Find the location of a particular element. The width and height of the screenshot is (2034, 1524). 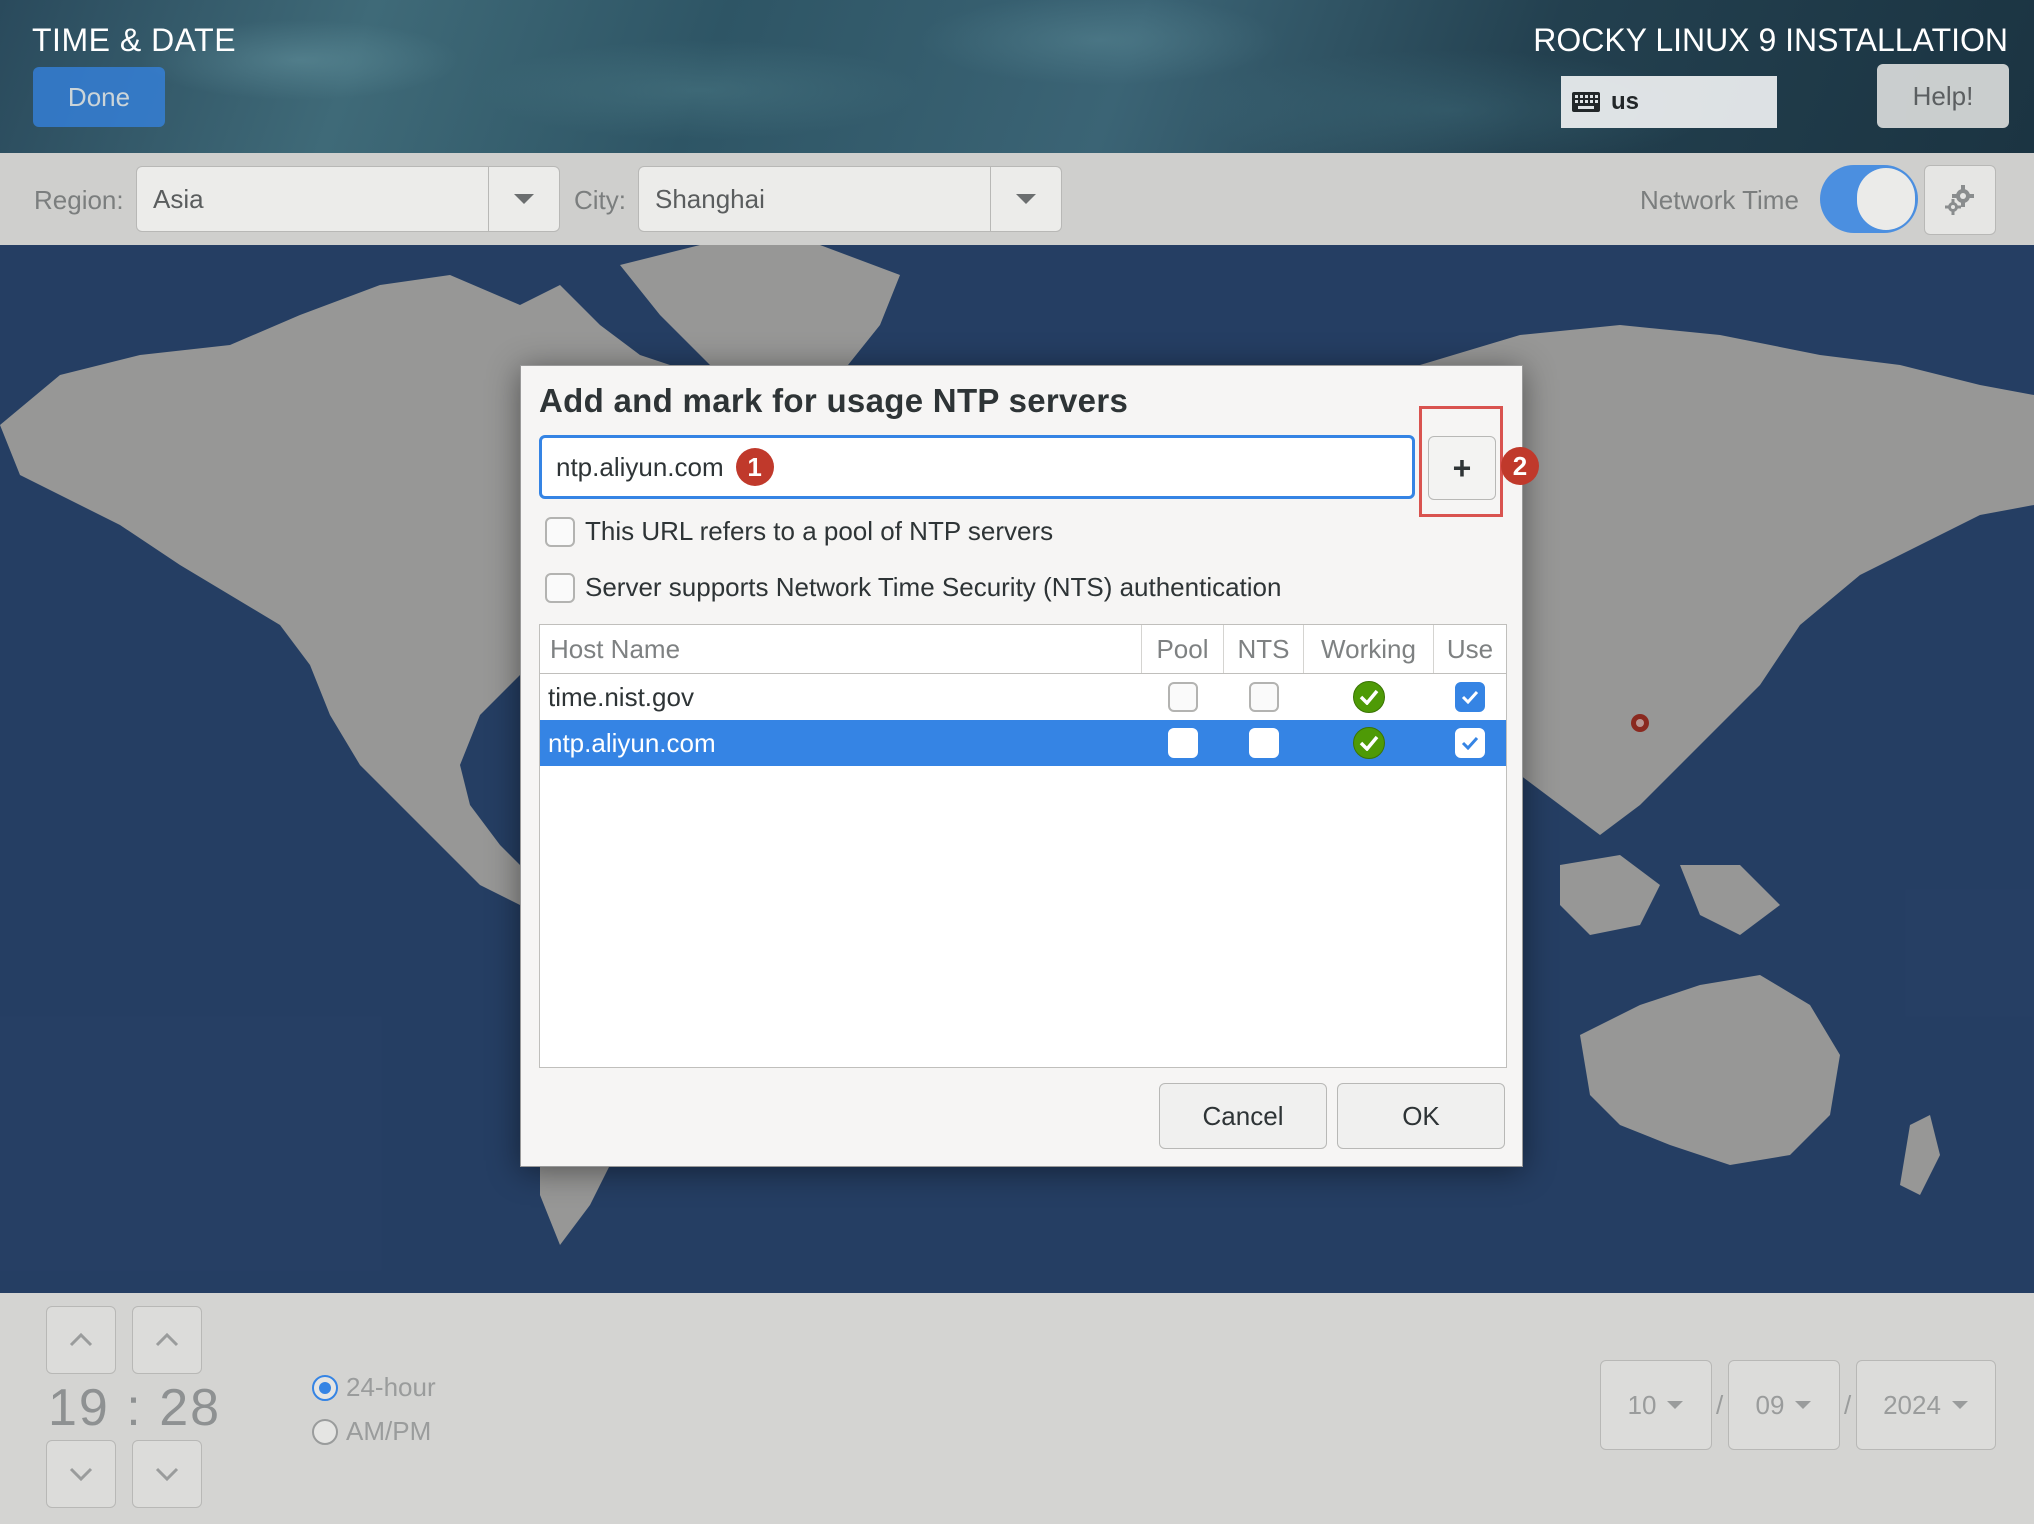

timezone-toolbar: Region: Asia City: Shanghai Network Time is located at coordinates (1017, 199).